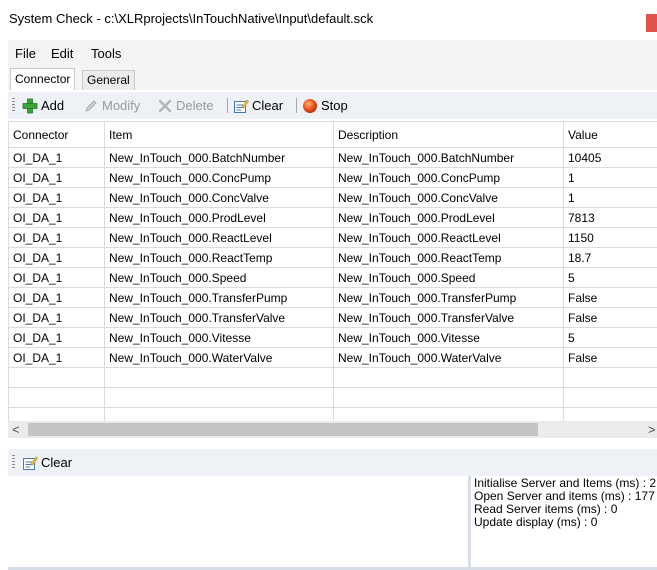 This screenshot has width=657, height=570. Describe the element at coordinates (106, 53) in the screenshot. I see `menu-tools: Tools` at that location.